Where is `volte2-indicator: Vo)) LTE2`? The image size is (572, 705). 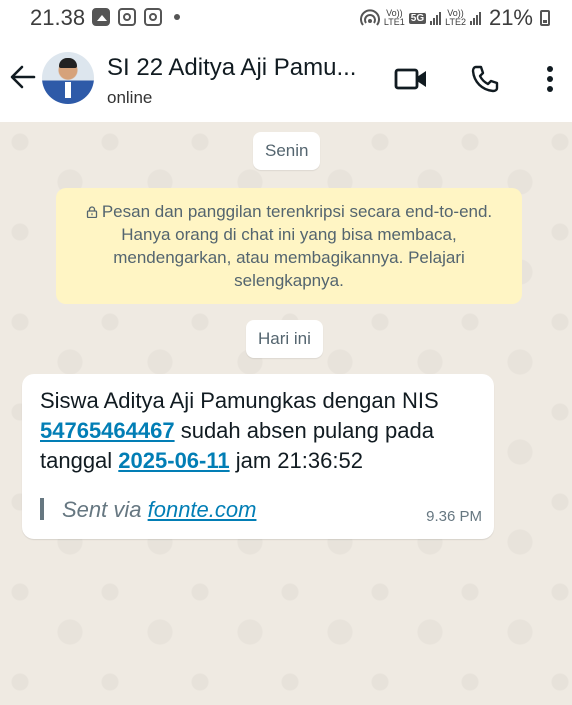 volte2-indicator: Vo)) LTE2 is located at coordinates (455, 17).